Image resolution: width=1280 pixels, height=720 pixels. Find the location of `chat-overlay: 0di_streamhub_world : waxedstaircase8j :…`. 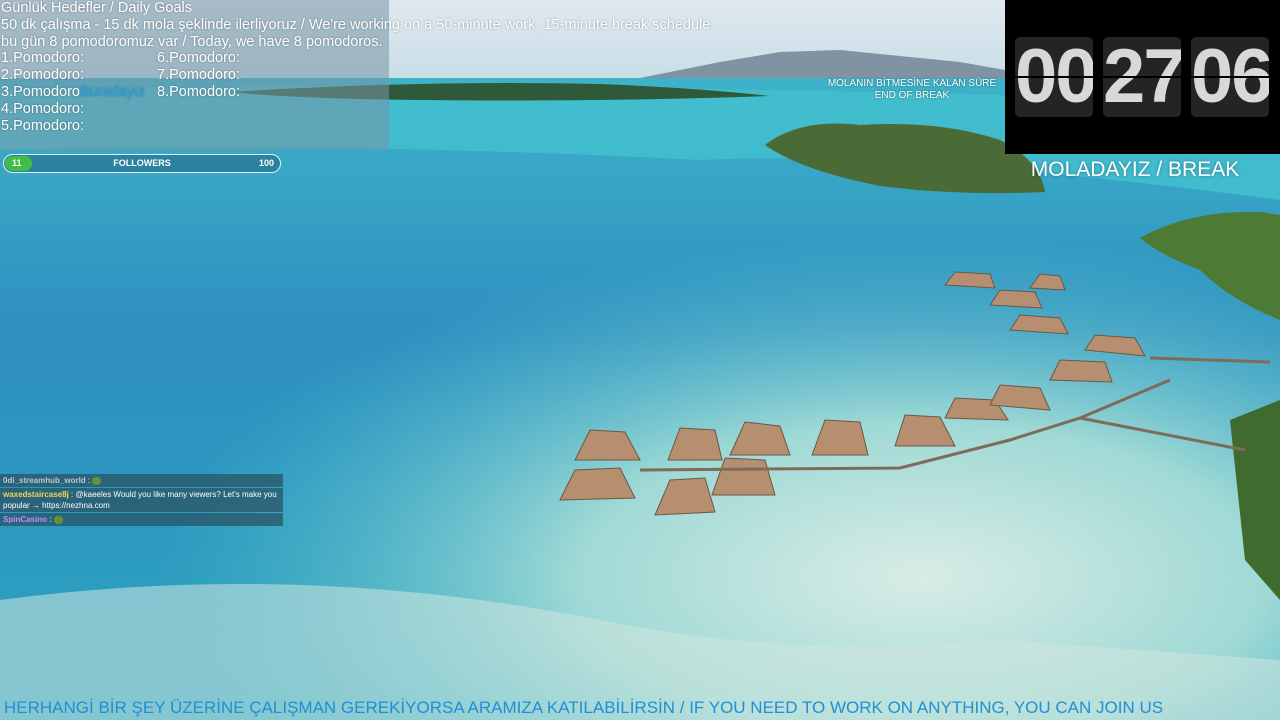

chat-overlay: 0di_streamhub_world : waxedstaircase8j :… is located at coordinates (141, 500).